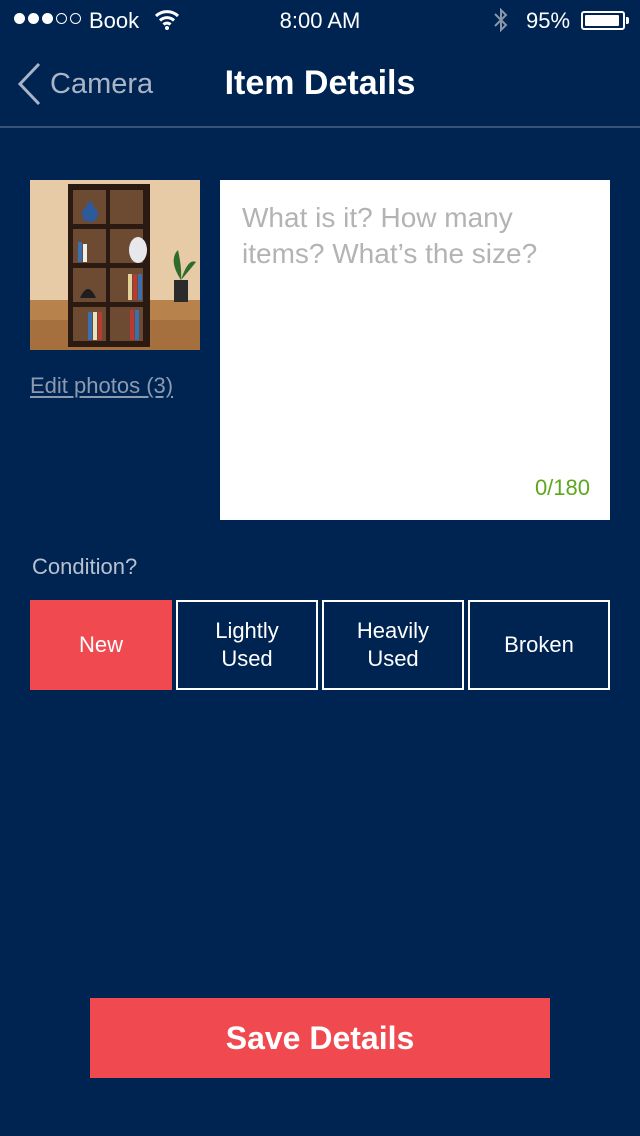 The height and width of the screenshot is (1136, 640). What do you see at coordinates (85, 566) in the screenshot?
I see `condition-label: Condition?` at bounding box center [85, 566].